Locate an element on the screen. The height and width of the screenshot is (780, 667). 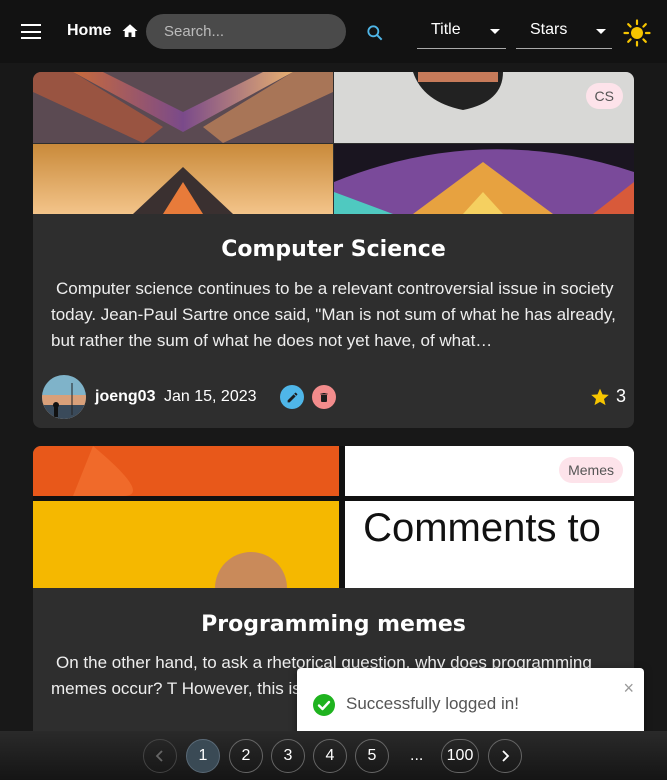
star-icon is located at coordinates (600, 396).